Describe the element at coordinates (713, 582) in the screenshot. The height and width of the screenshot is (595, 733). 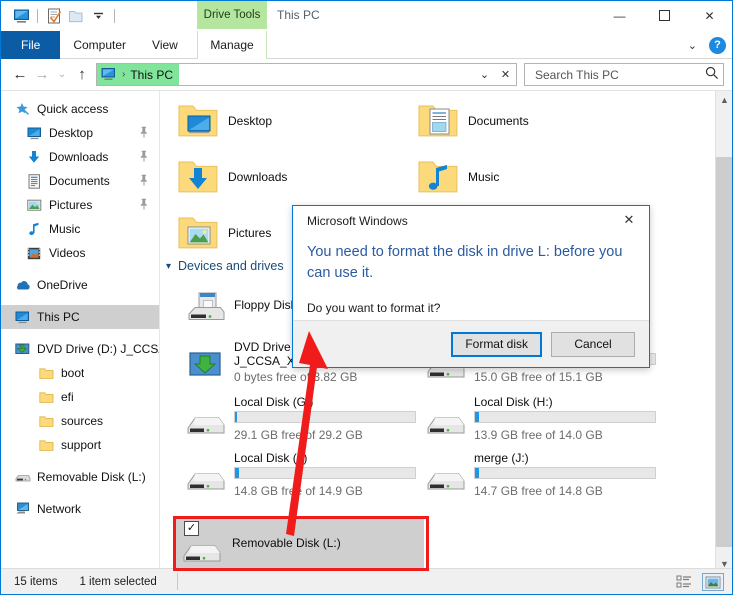
I see `large-icons-view-button` at that location.